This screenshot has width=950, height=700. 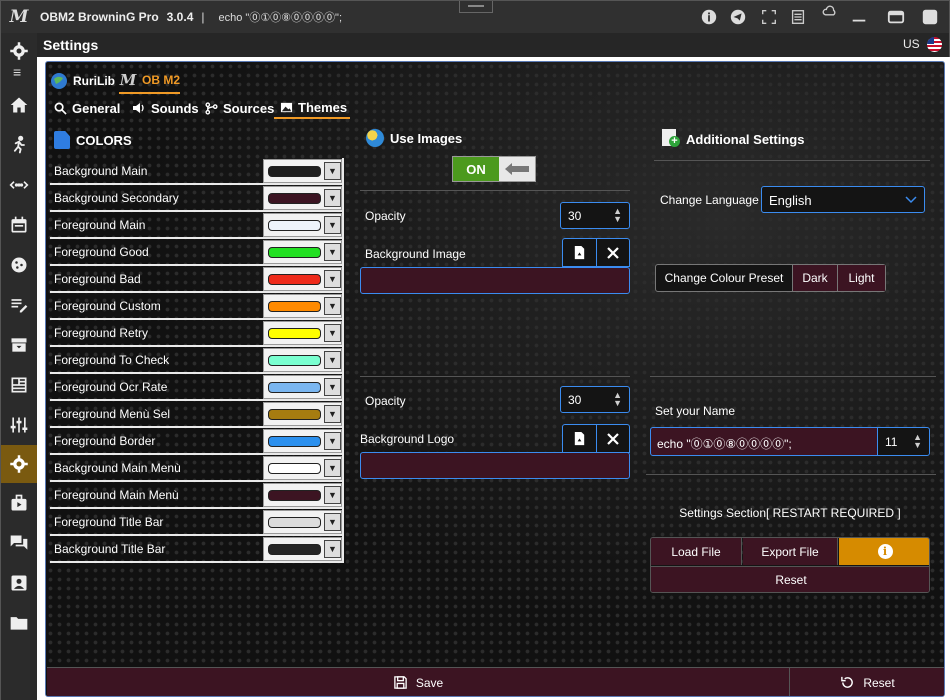 What do you see at coordinates (738, 17) in the screenshot?
I see `telegram-icon` at bounding box center [738, 17].